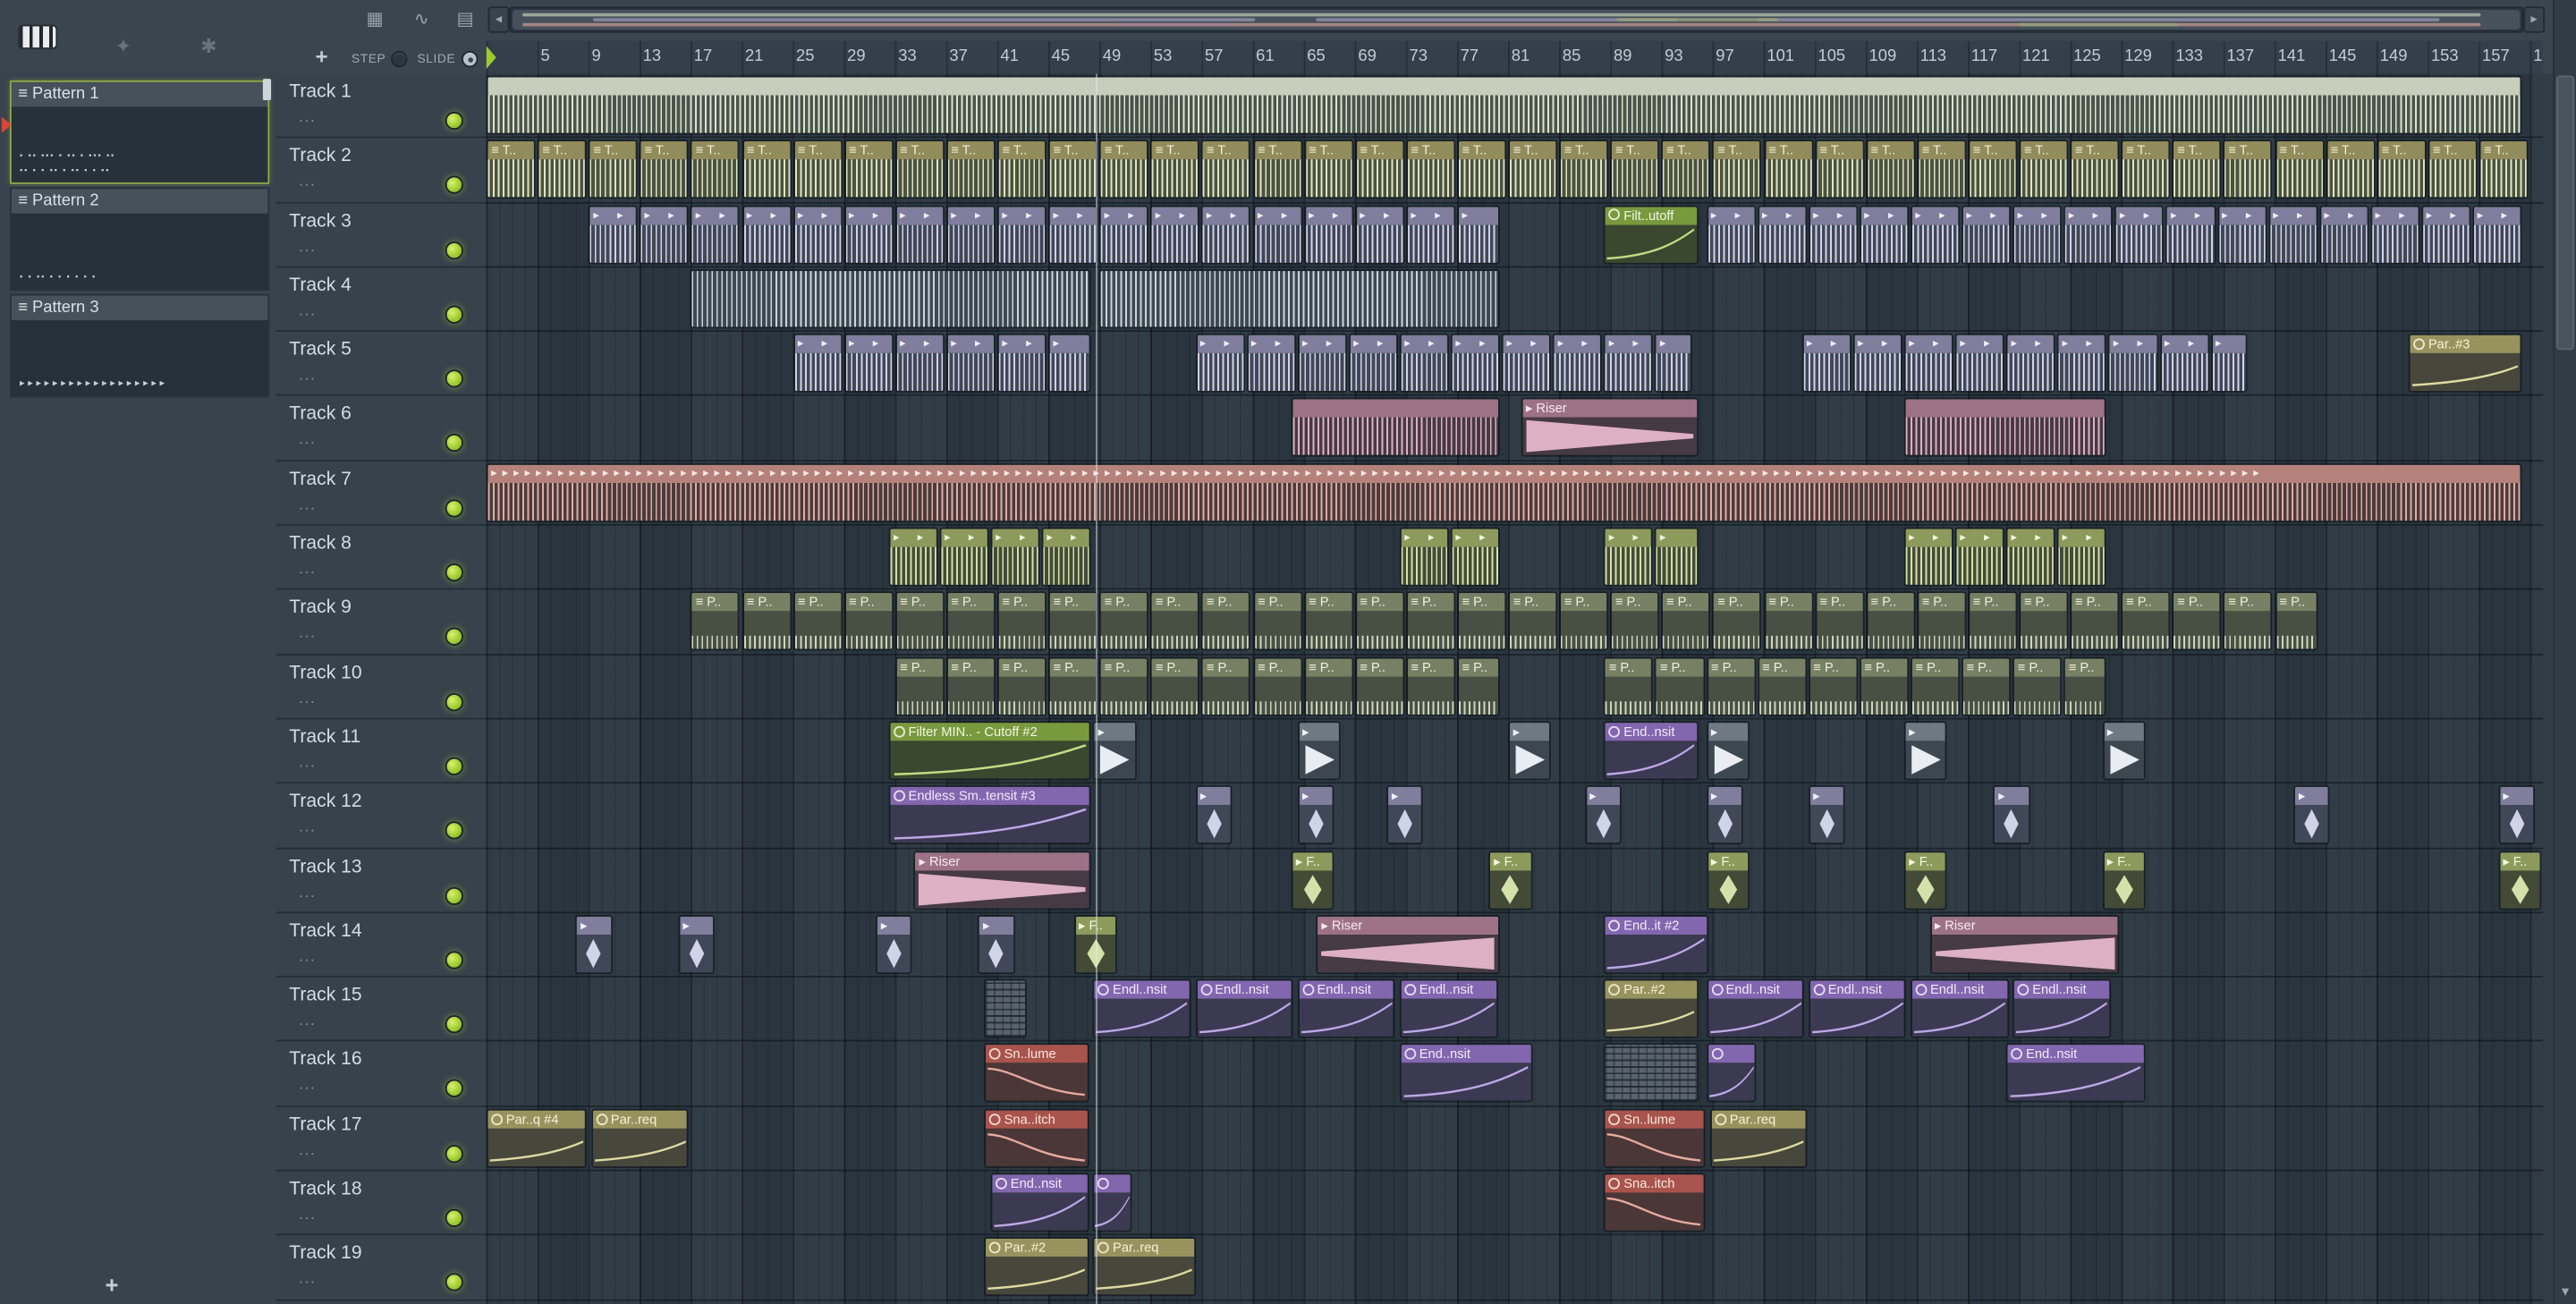 This screenshot has width=2576, height=1304. I want to click on clip-endnsit: End..nsit, so click(1039, 1202).